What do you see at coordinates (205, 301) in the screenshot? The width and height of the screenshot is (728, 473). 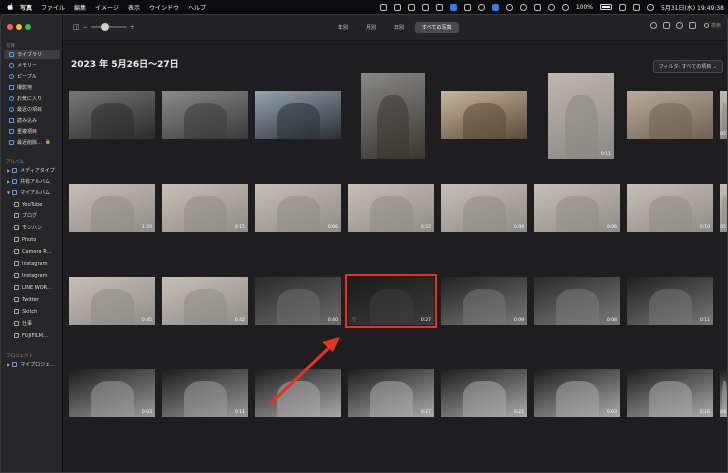 I see `photo-thumbnail: 0:42` at bounding box center [205, 301].